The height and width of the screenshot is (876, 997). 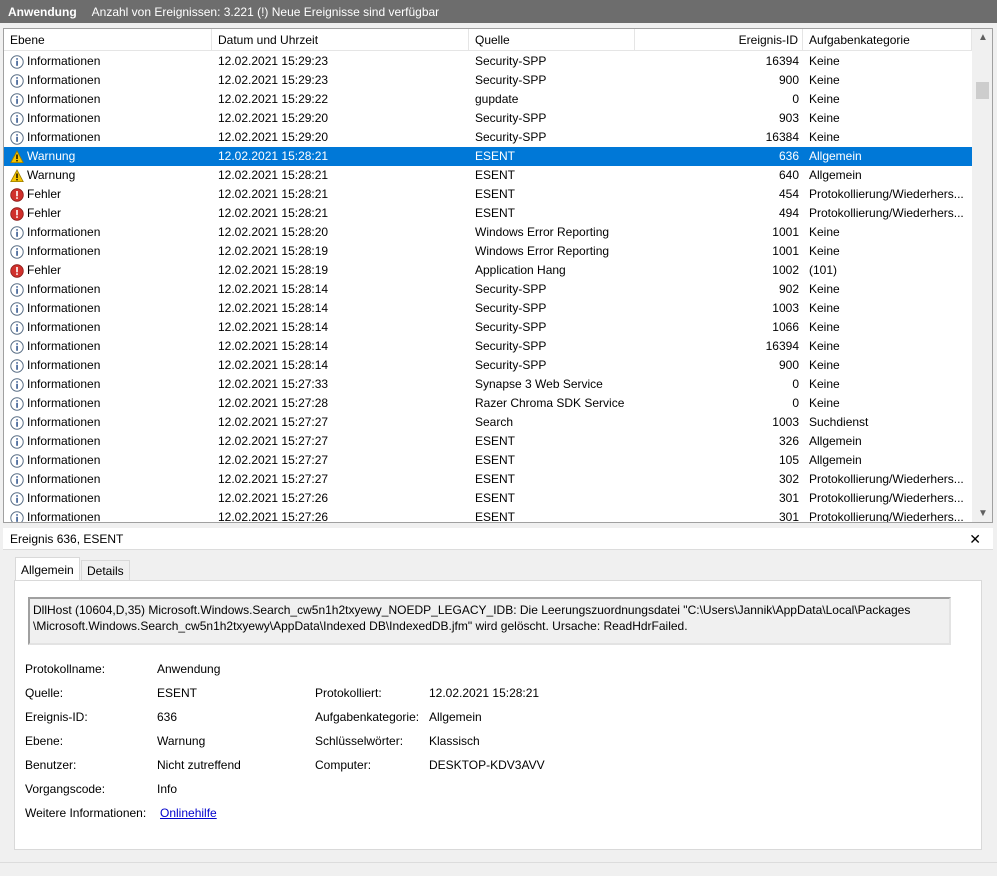 I want to click on source-cell: gupdate, so click(x=497, y=99).